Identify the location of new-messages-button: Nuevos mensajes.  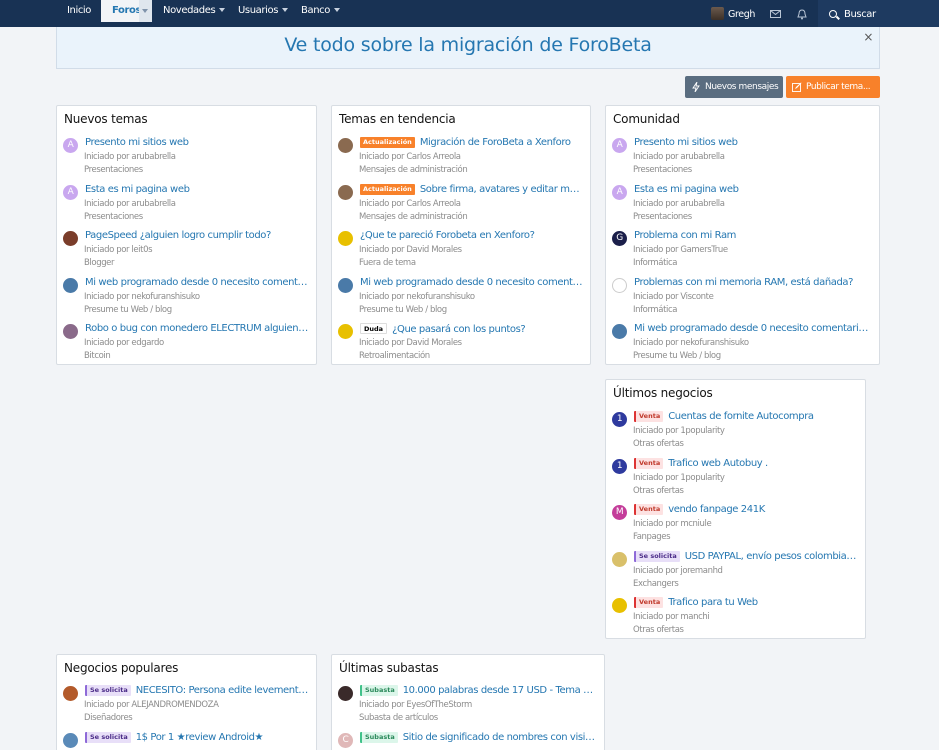
(734, 87).